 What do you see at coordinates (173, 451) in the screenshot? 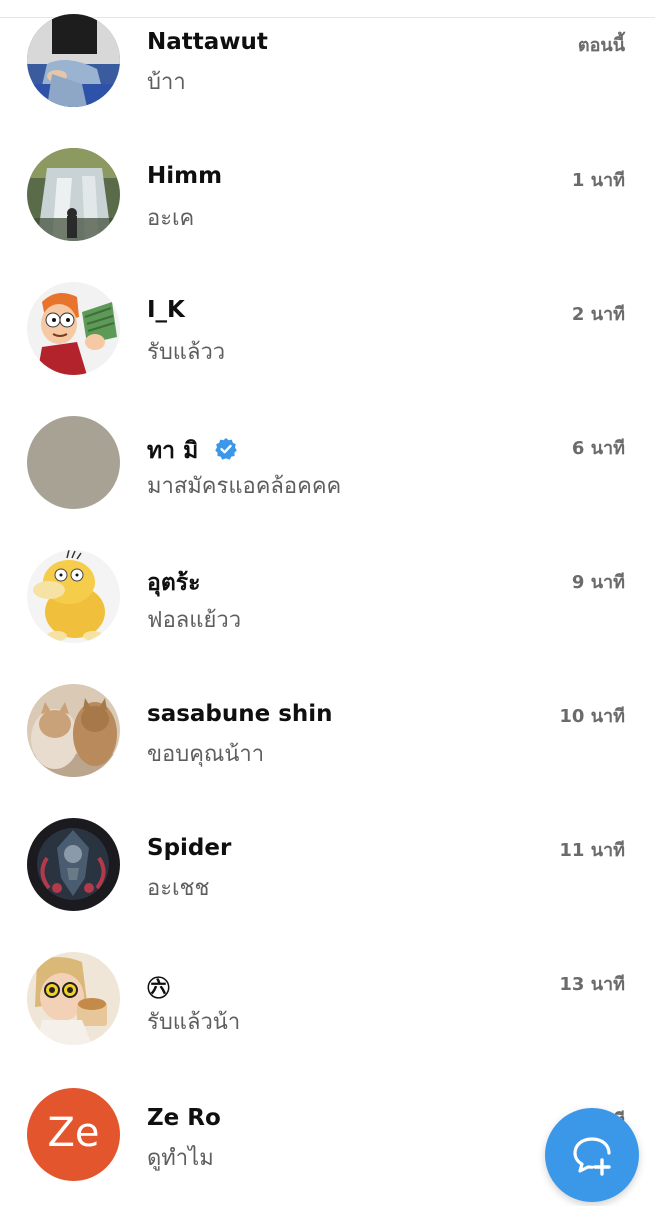
I see `contact-name-text: ทา มิ` at bounding box center [173, 451].